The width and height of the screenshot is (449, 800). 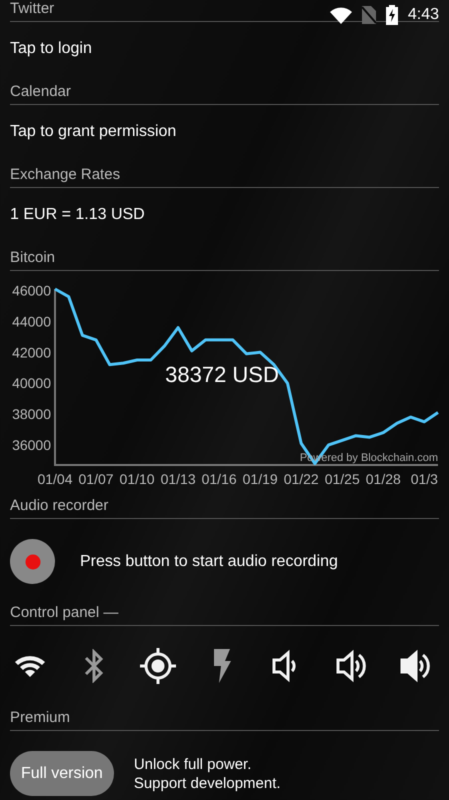 I want to click on full-version-button: Full version, so click(x=62, y=773).